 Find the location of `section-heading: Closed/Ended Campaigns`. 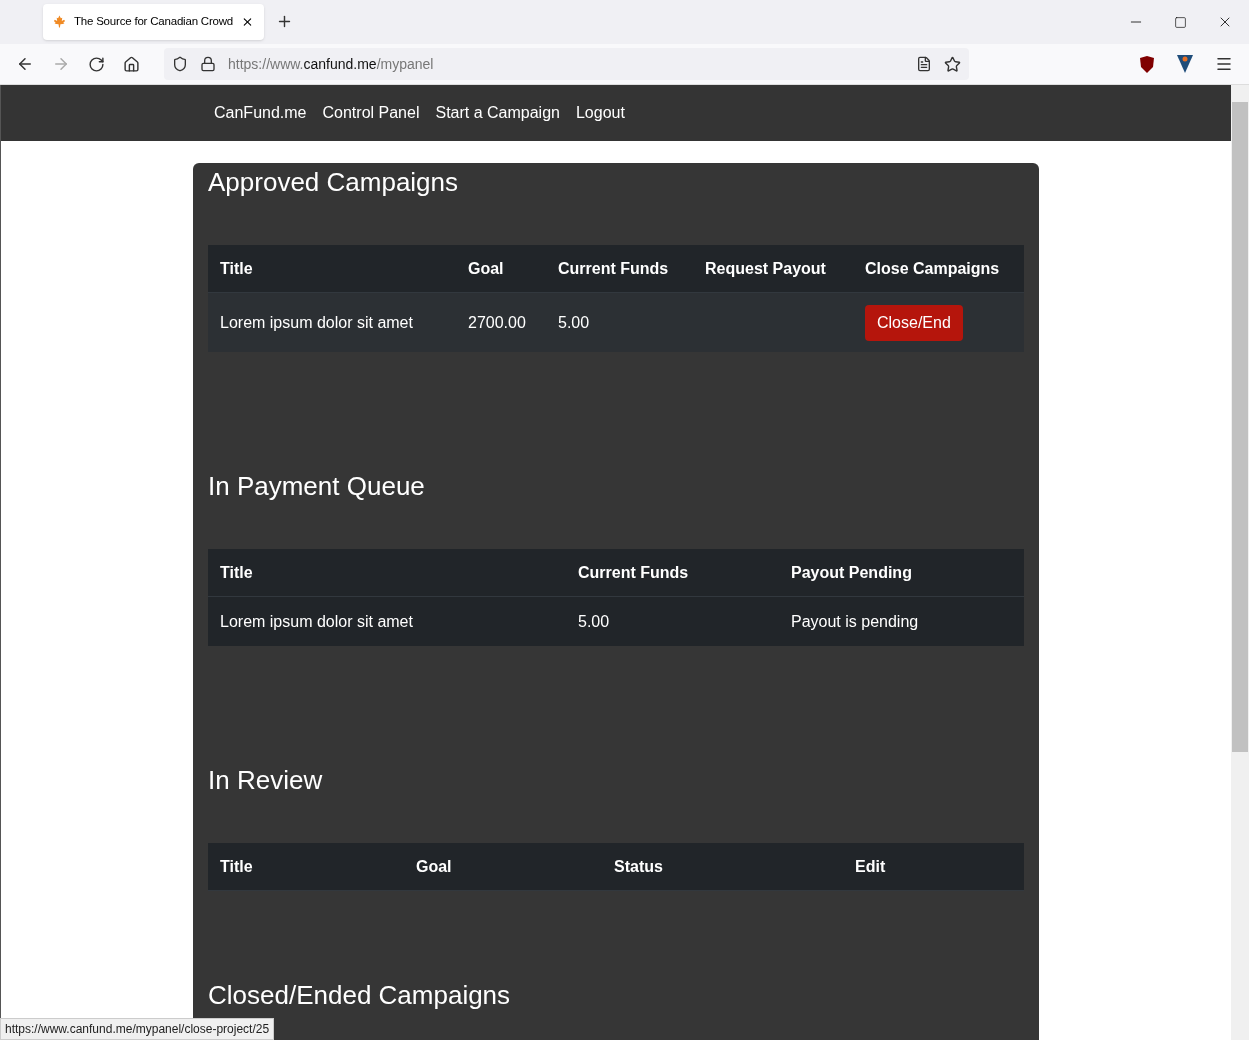

section-heading: Closed/Ended Campaigns is located at coordinates (359, 995).